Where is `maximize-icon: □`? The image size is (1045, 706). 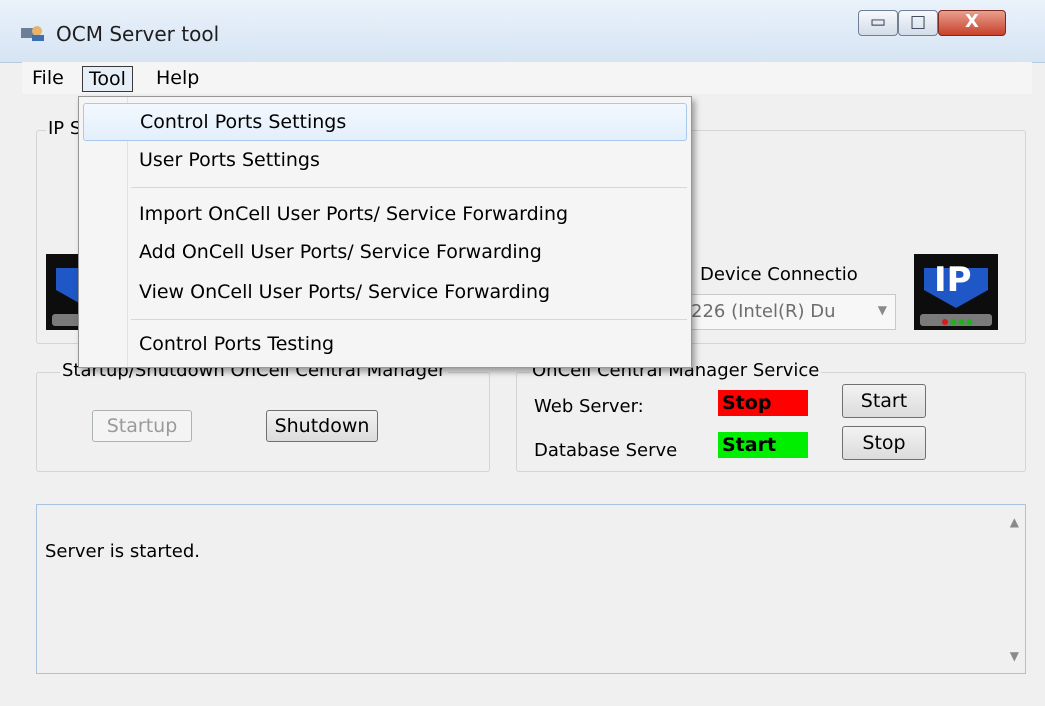 maximize-icon: □ is located at coordinates (918, 22).